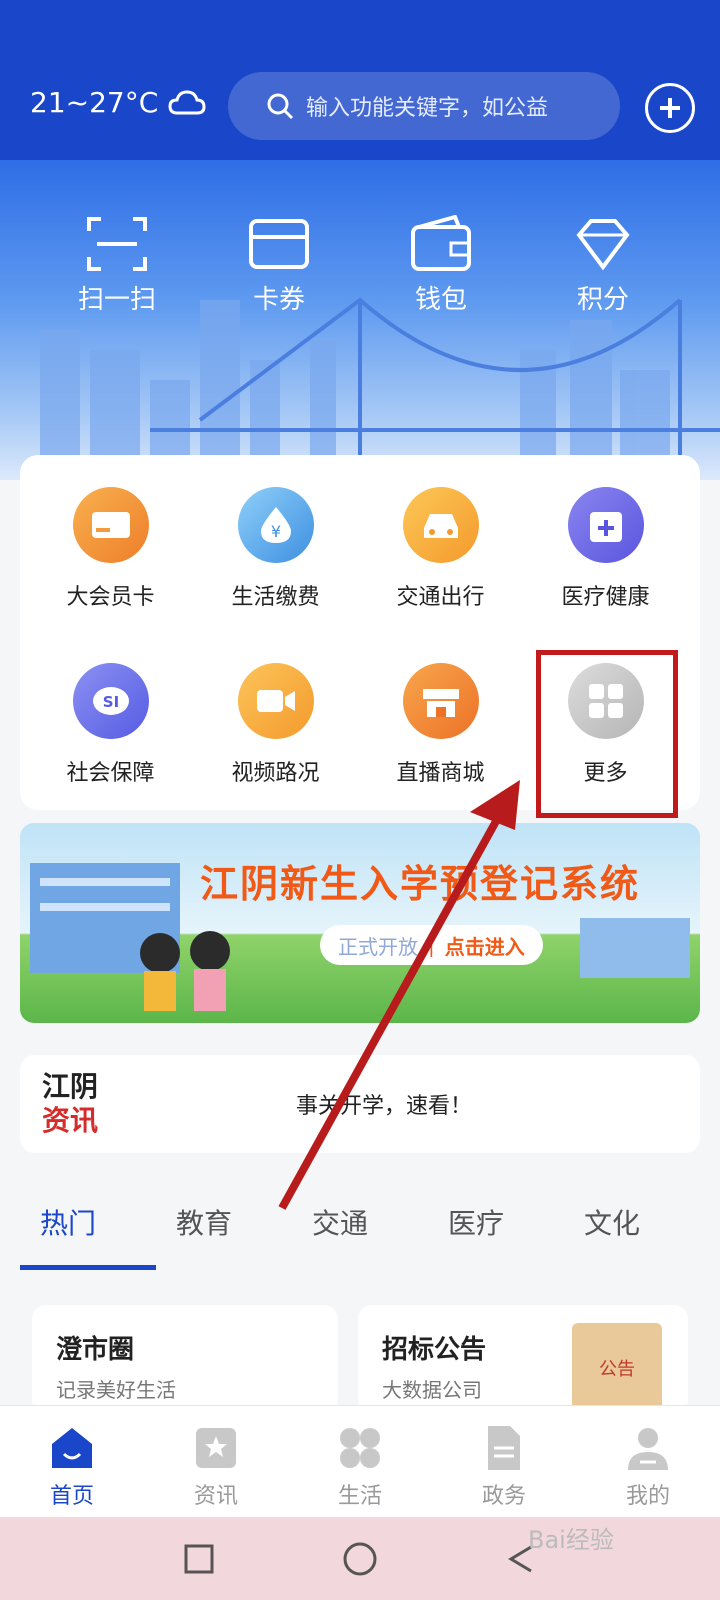 The height and width of the screenshot is (1600, 720). I want to click on app-header: 21~27°C 输入功能关键字，如公益, so click(360, 80).